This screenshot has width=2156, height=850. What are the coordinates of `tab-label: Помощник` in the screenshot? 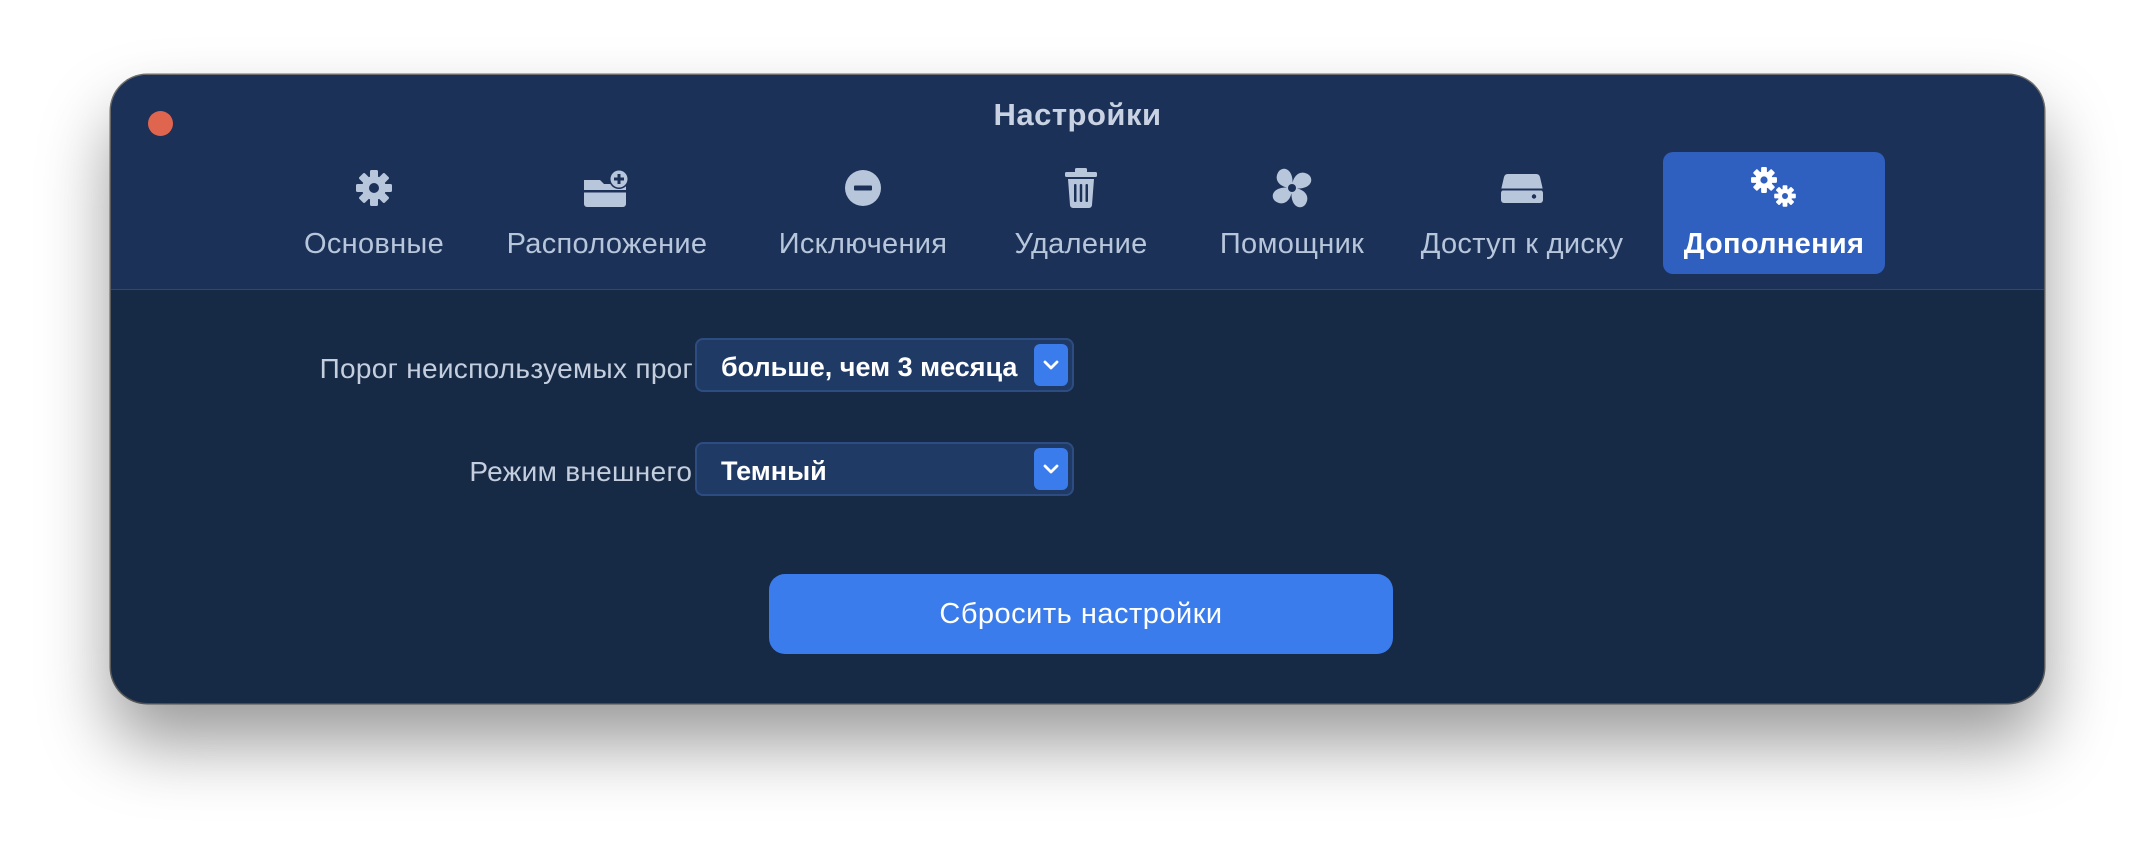 It's located at (1292, 244).